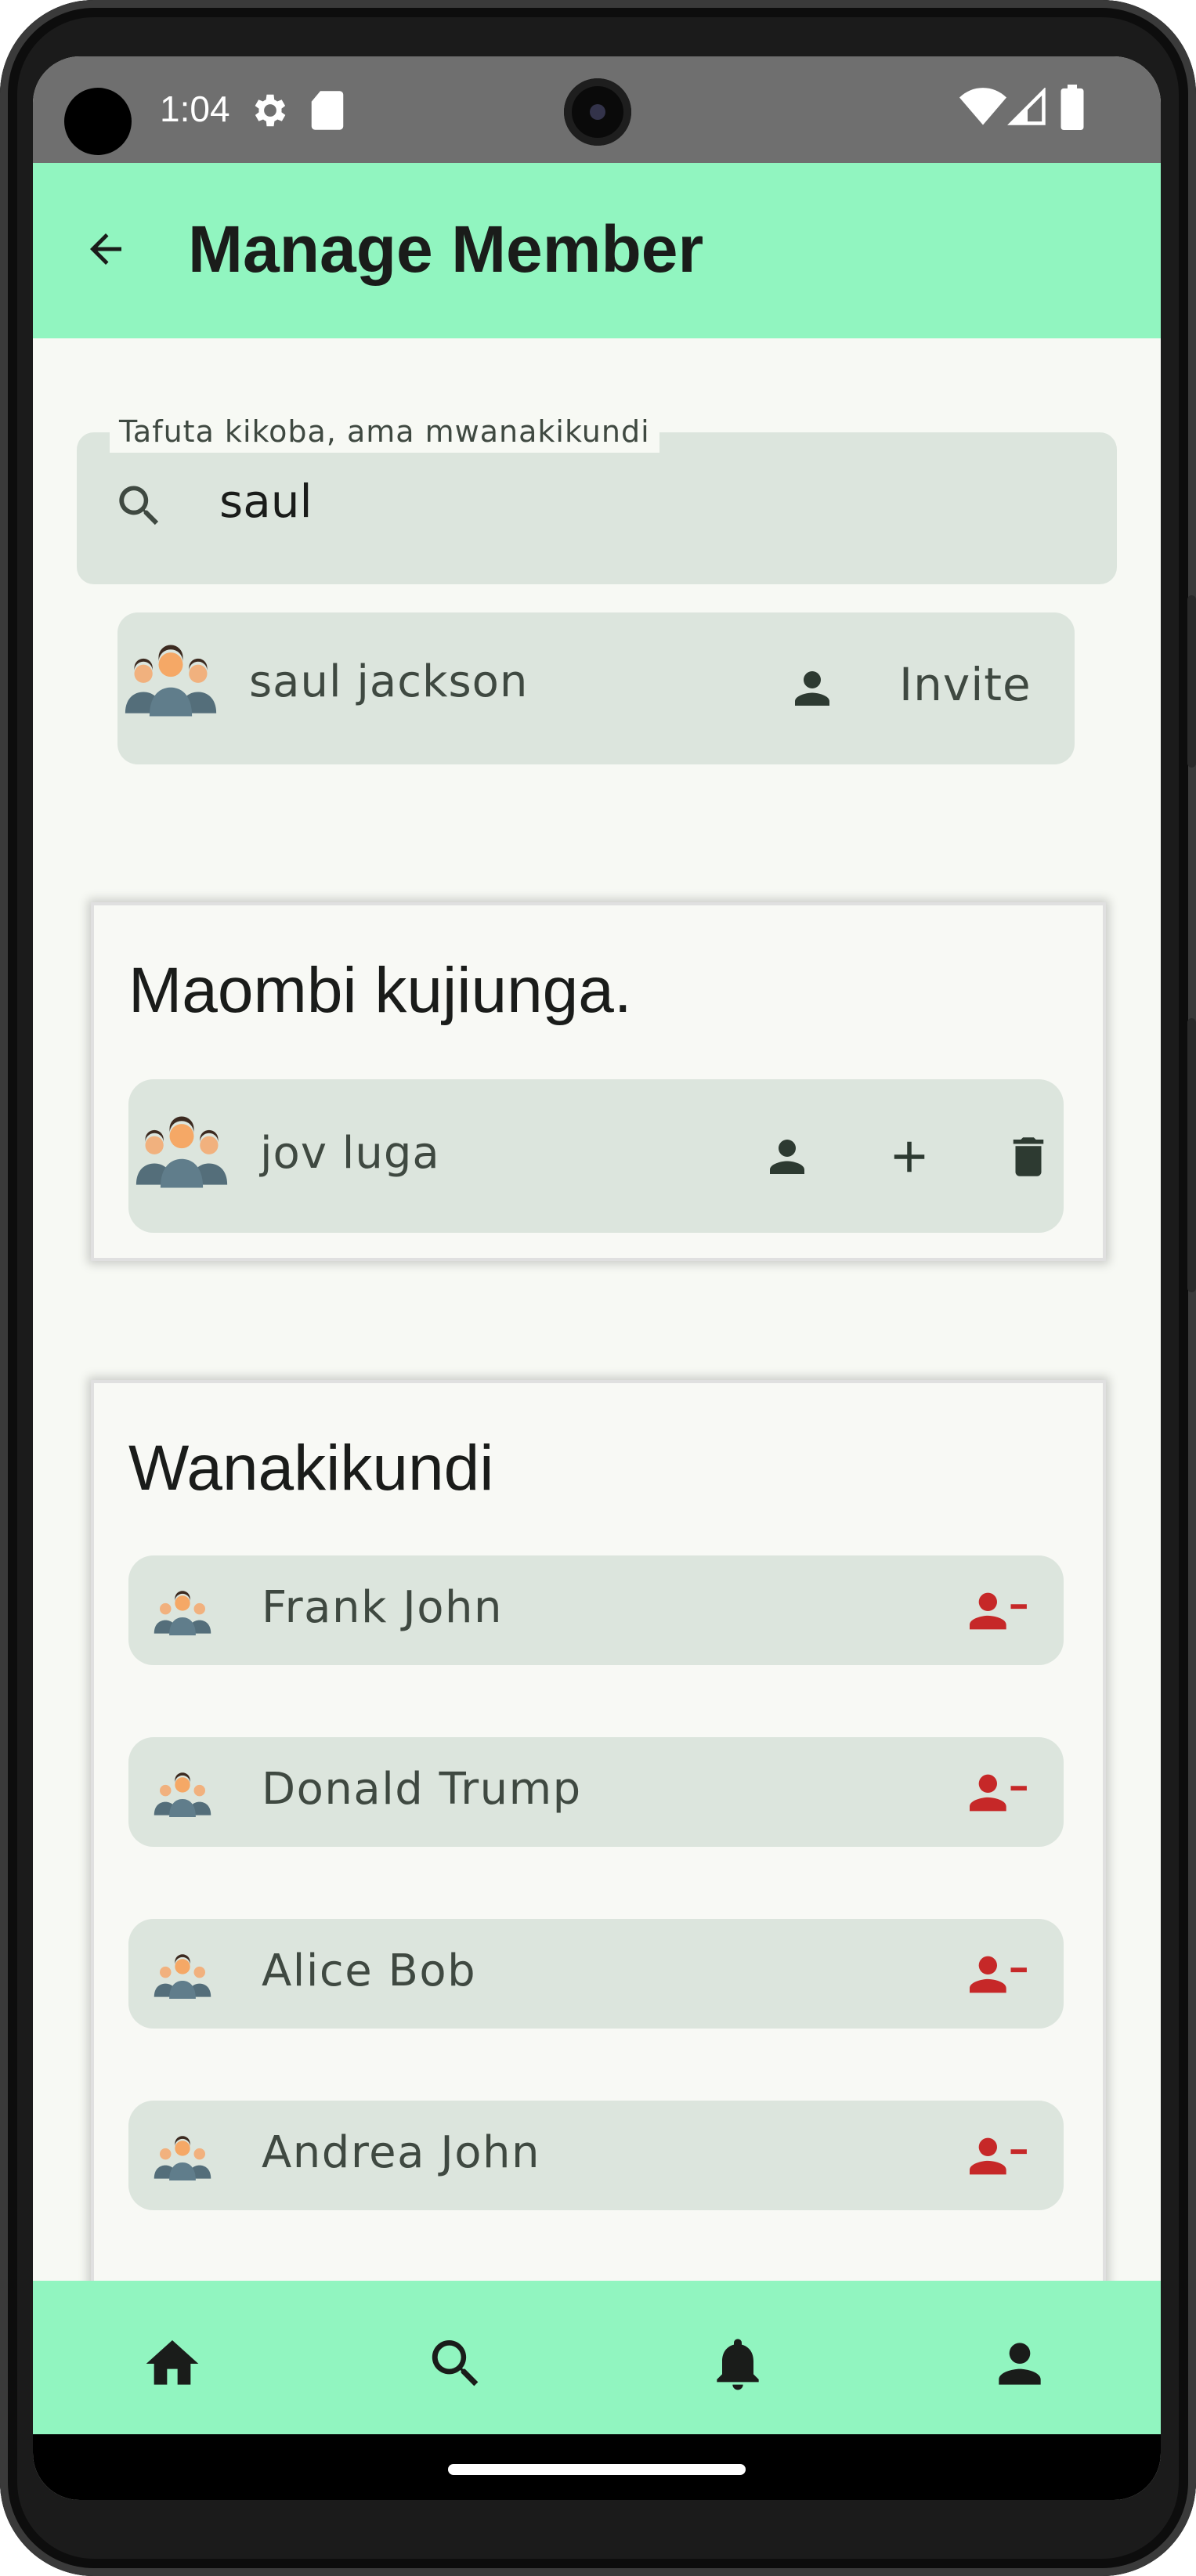  What do you see at coordinates (389, 681) in the screenshot?
I see `search-result-name: saul jackson` at bounding box center [389, 681].